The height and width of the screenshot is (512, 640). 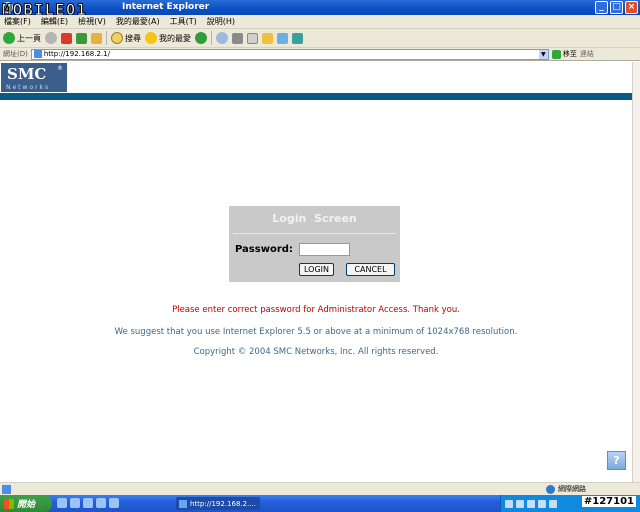 I want to click on go-button: 移至, so click(x=564, y=54).